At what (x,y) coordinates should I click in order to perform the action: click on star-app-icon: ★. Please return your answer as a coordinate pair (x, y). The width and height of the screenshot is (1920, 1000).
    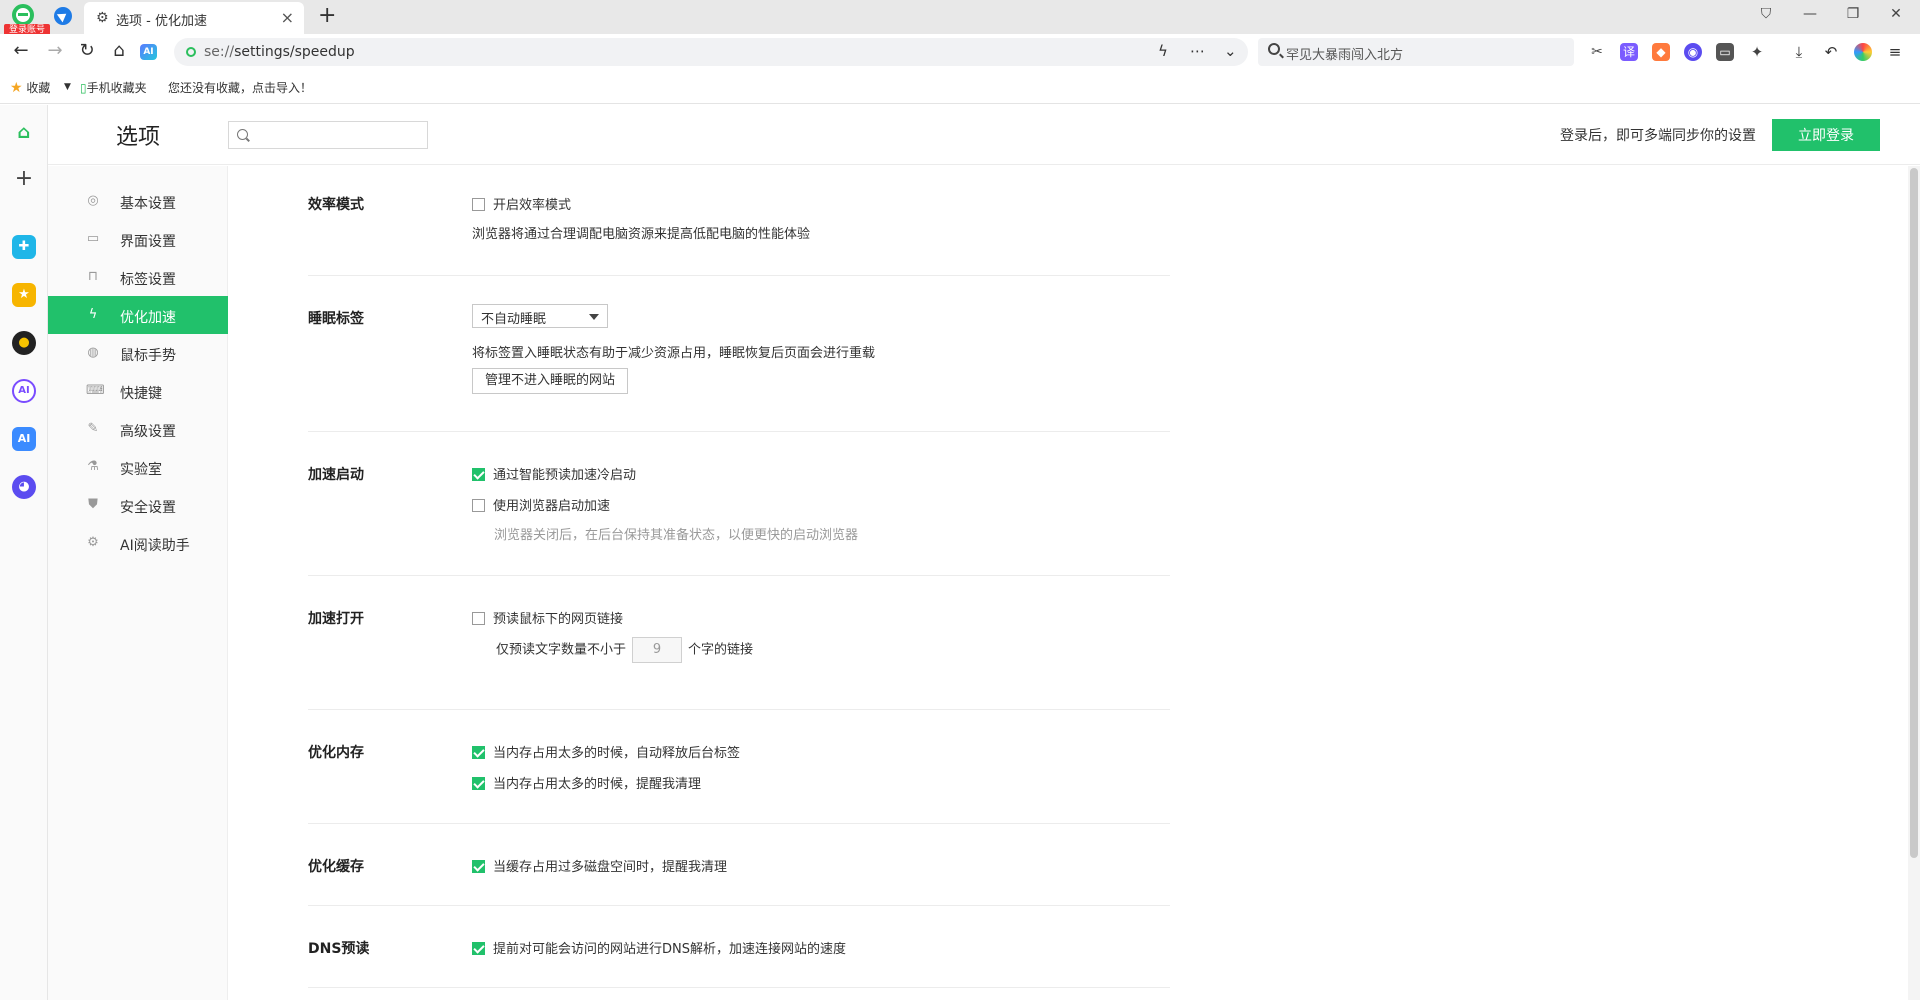
    Looking at the image, I should click on (24, 295).